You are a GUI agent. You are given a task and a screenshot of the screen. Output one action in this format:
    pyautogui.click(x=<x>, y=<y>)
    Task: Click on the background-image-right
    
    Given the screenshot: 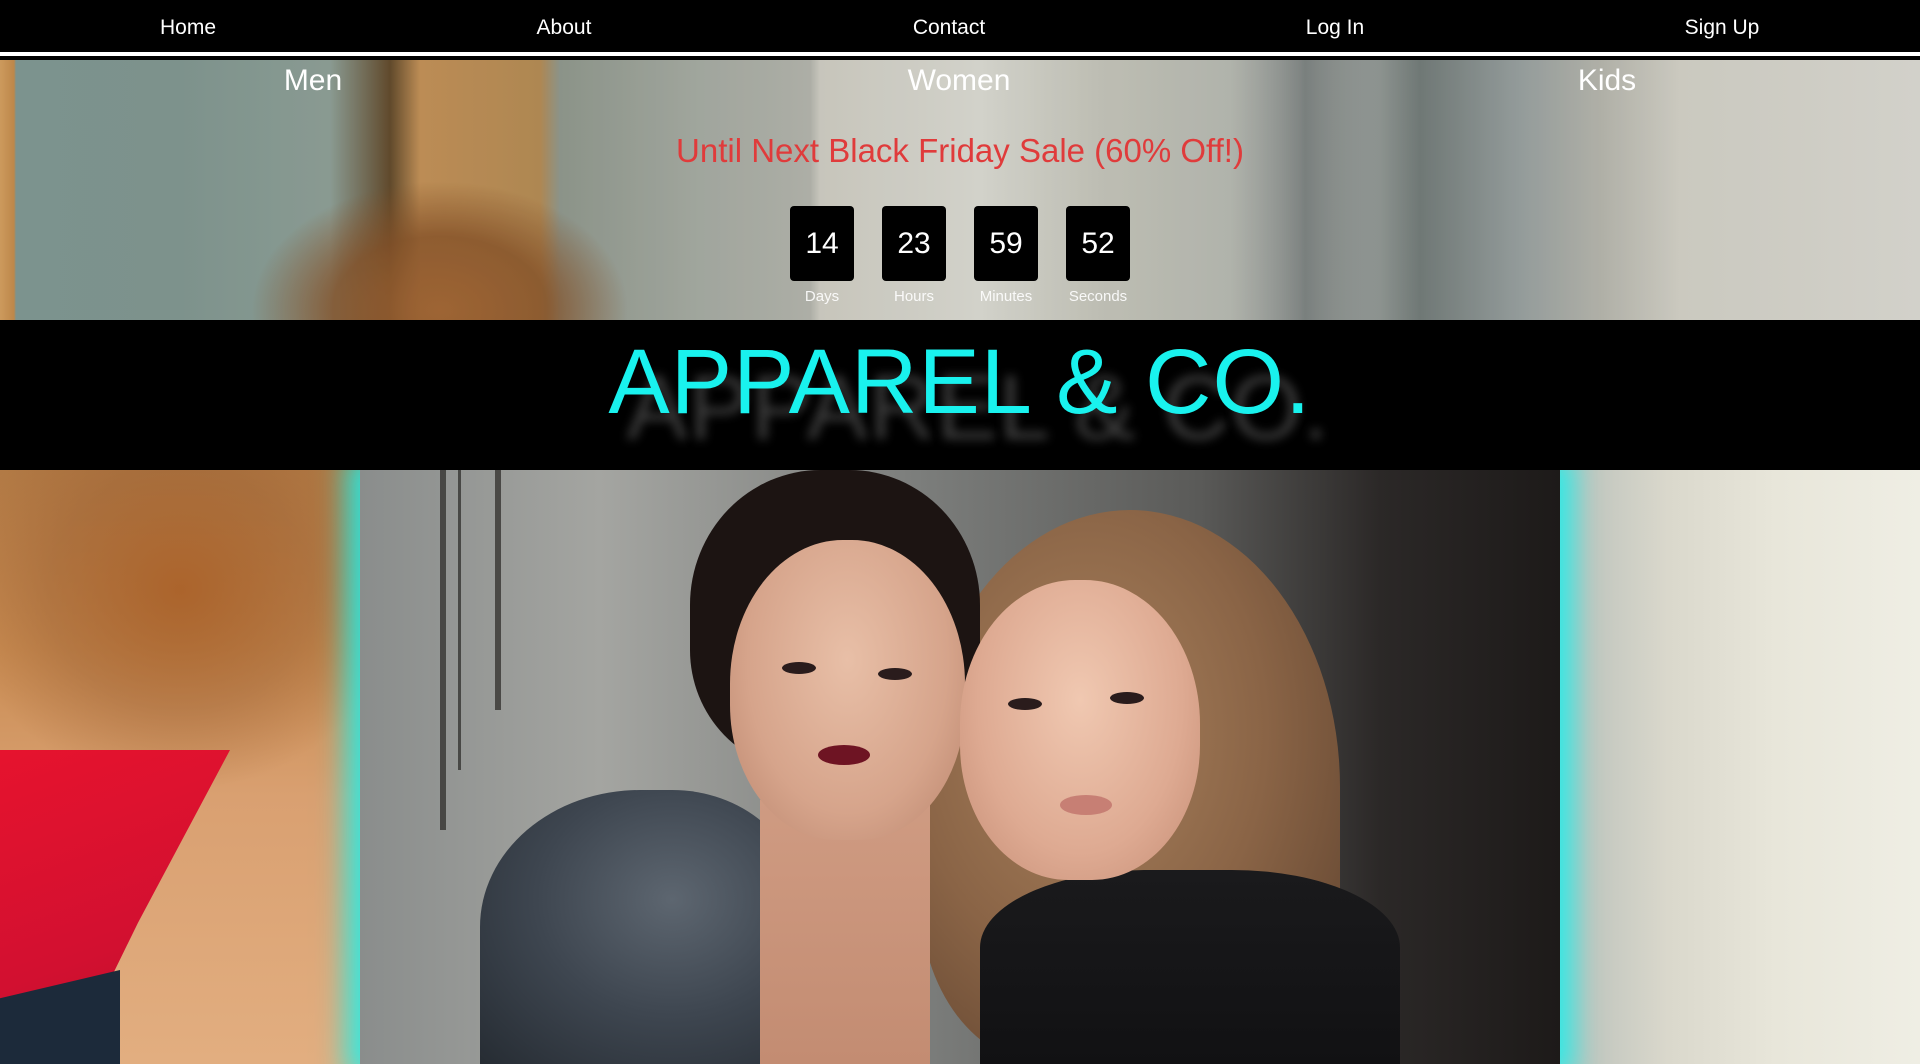 What is the action you would take?
    pyautogui.click(x=1740, y=767)
    